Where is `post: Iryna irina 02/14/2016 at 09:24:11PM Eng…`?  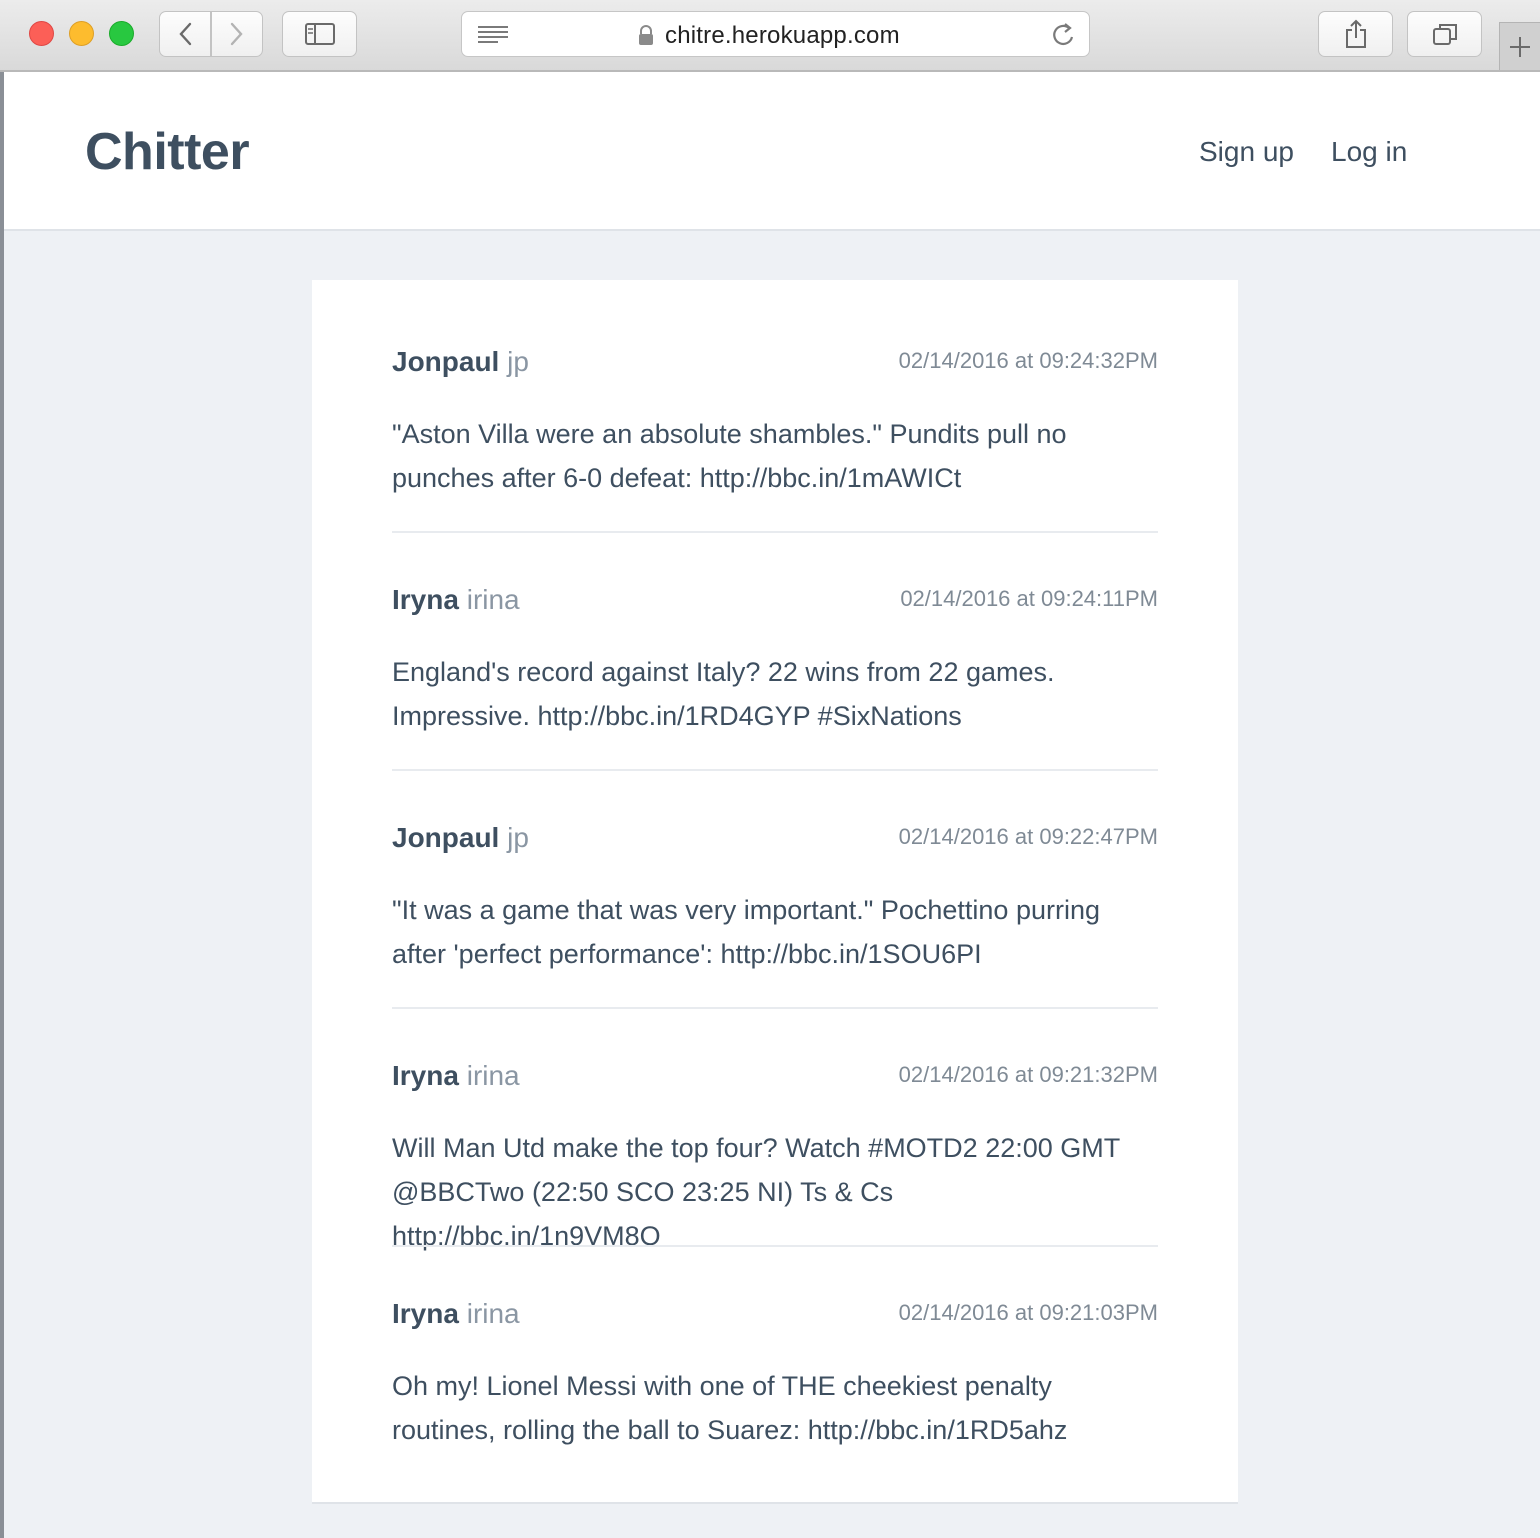 post: Iryna irina 02/14/2016 at 09:24:11PM Eng… is located at coordinates (775, 661).